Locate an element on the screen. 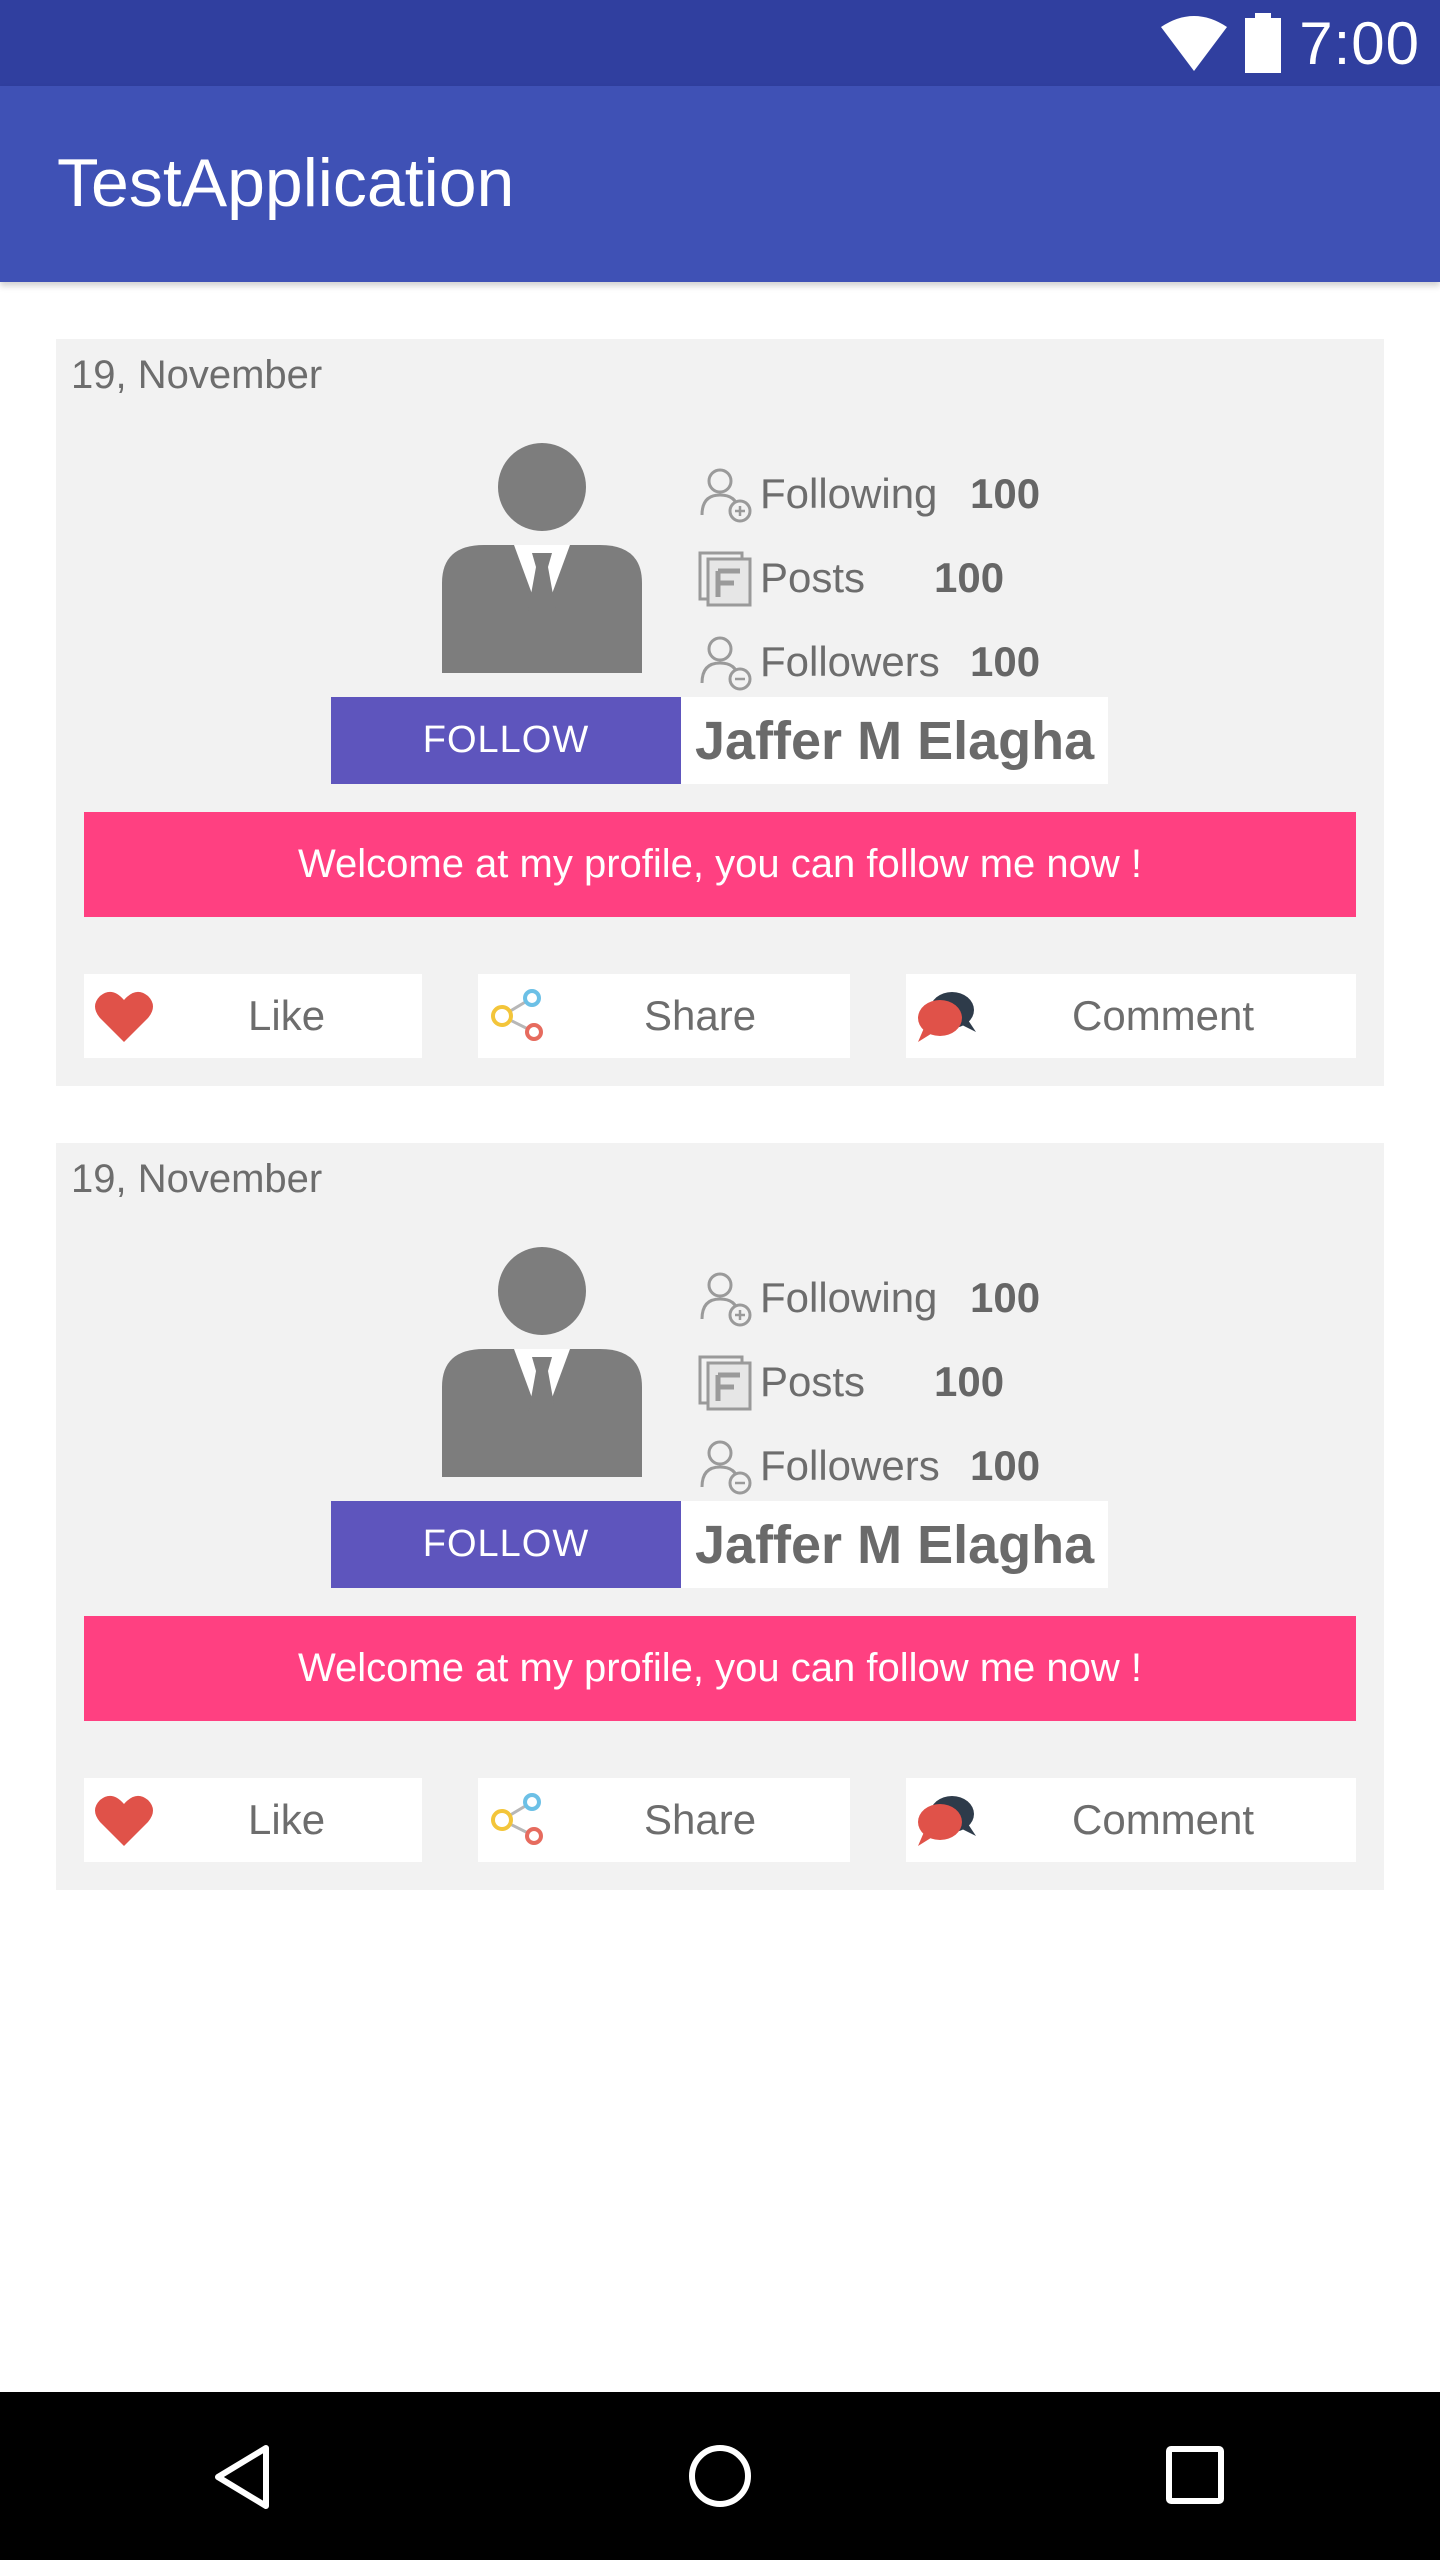  navigation-bar is located at coordinates (720, 2476).